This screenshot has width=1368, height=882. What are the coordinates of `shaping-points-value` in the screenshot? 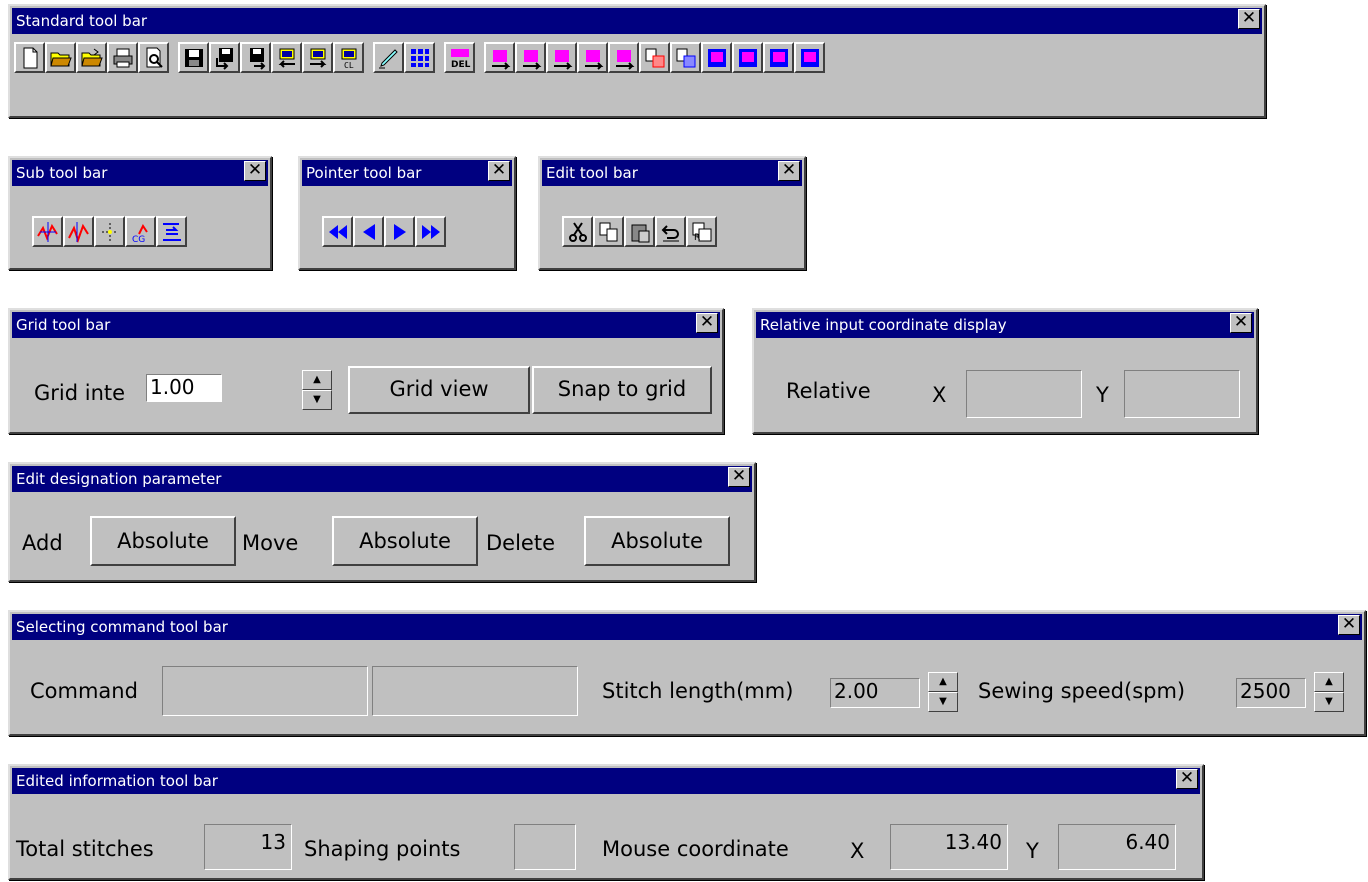 It's located at (545, 847).